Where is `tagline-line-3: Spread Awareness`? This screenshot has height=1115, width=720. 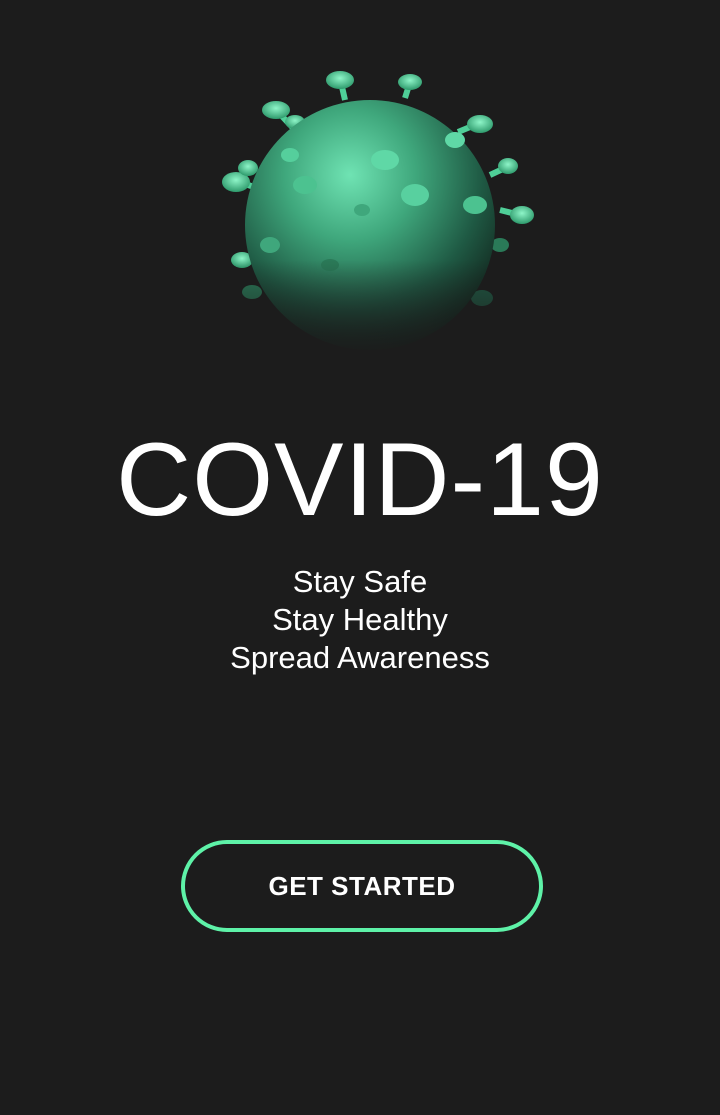 tagline-line-3: Spread Awareness is located at coordinates (360, 657).